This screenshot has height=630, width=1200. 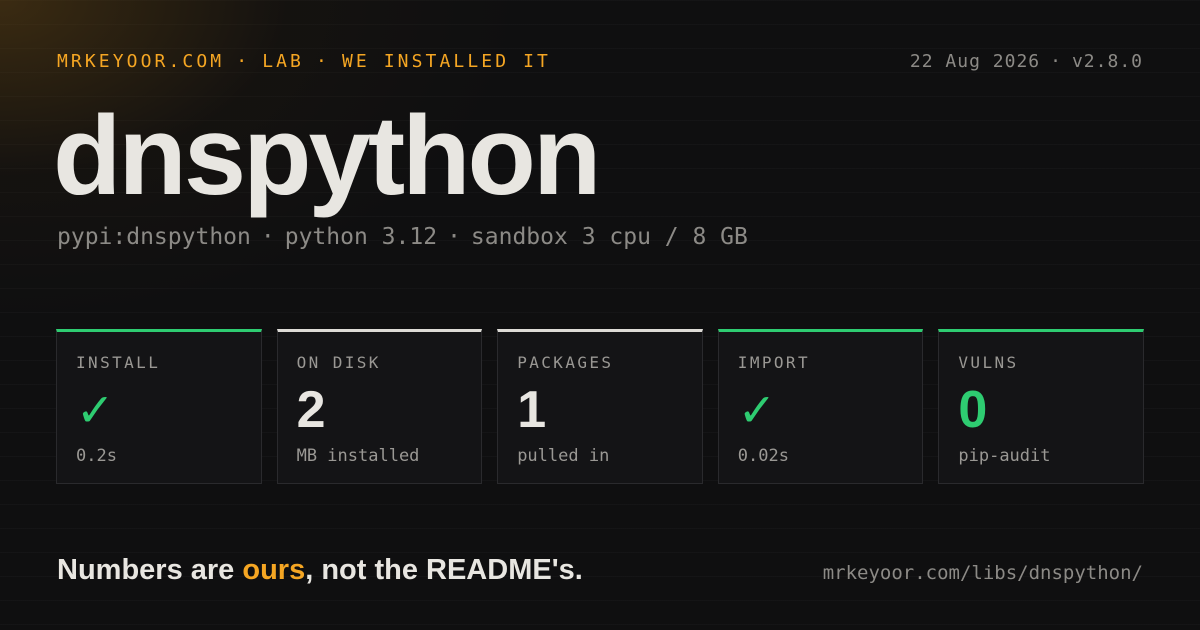 I want to click on publish-date: 22 Aug 2026, so click(x=975, y=61).